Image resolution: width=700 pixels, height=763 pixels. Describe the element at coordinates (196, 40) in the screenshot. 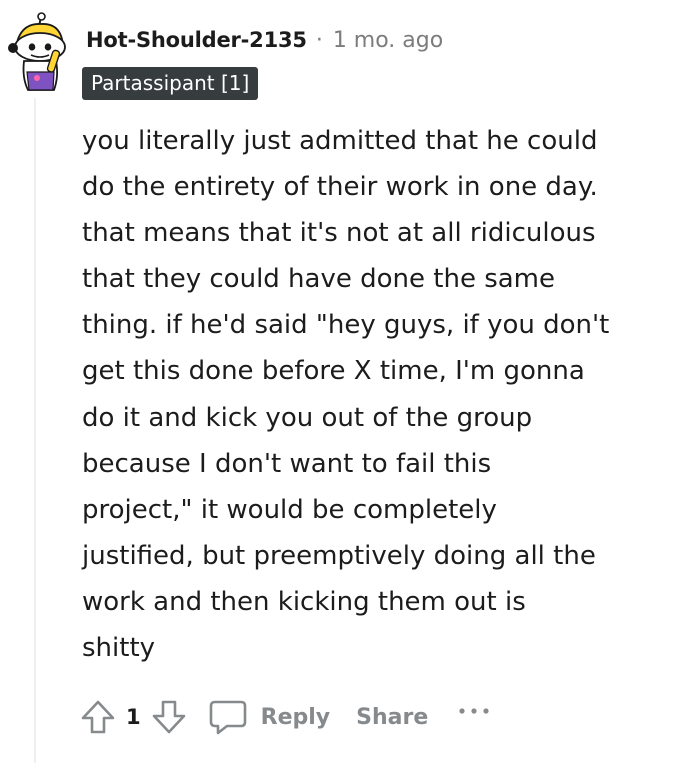

I see `username-link: Hot-Shoulder-2135` at that location.